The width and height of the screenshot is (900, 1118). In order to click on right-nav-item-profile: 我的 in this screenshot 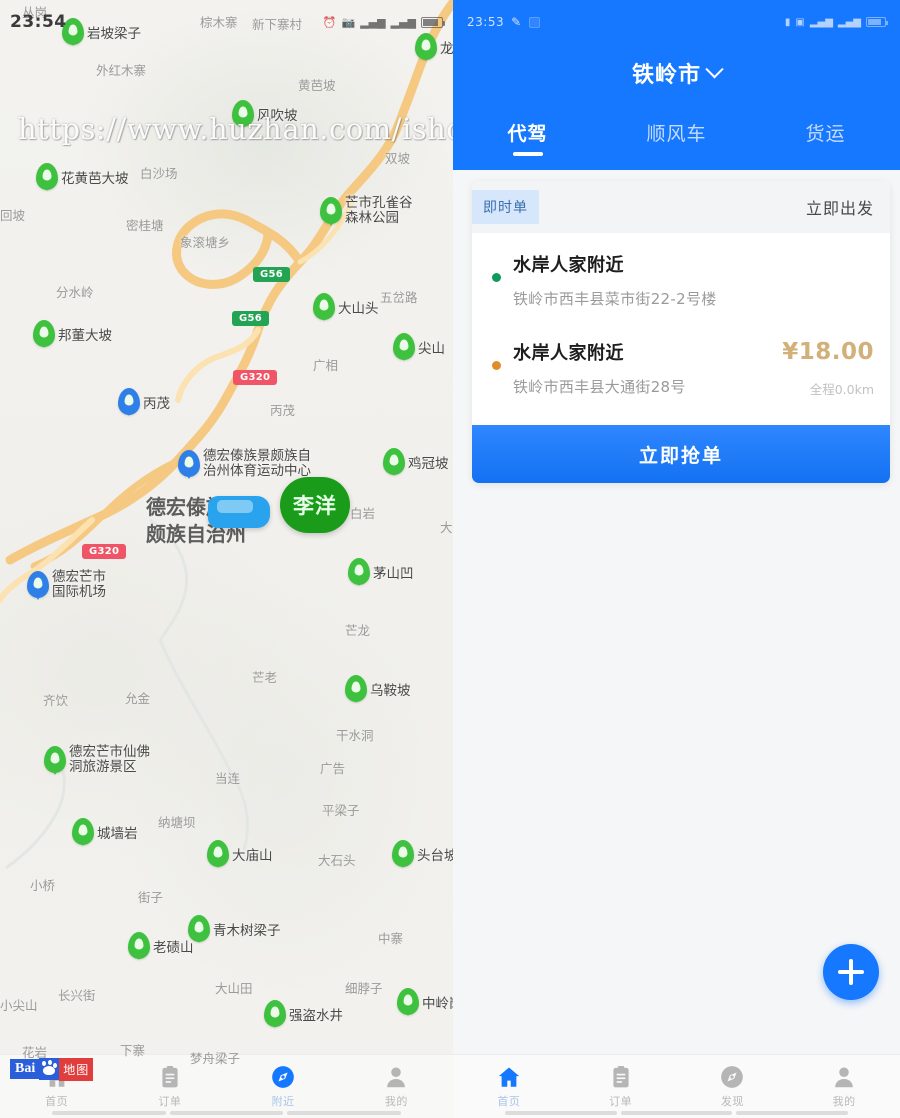, I will do `click(844, 1086)`.